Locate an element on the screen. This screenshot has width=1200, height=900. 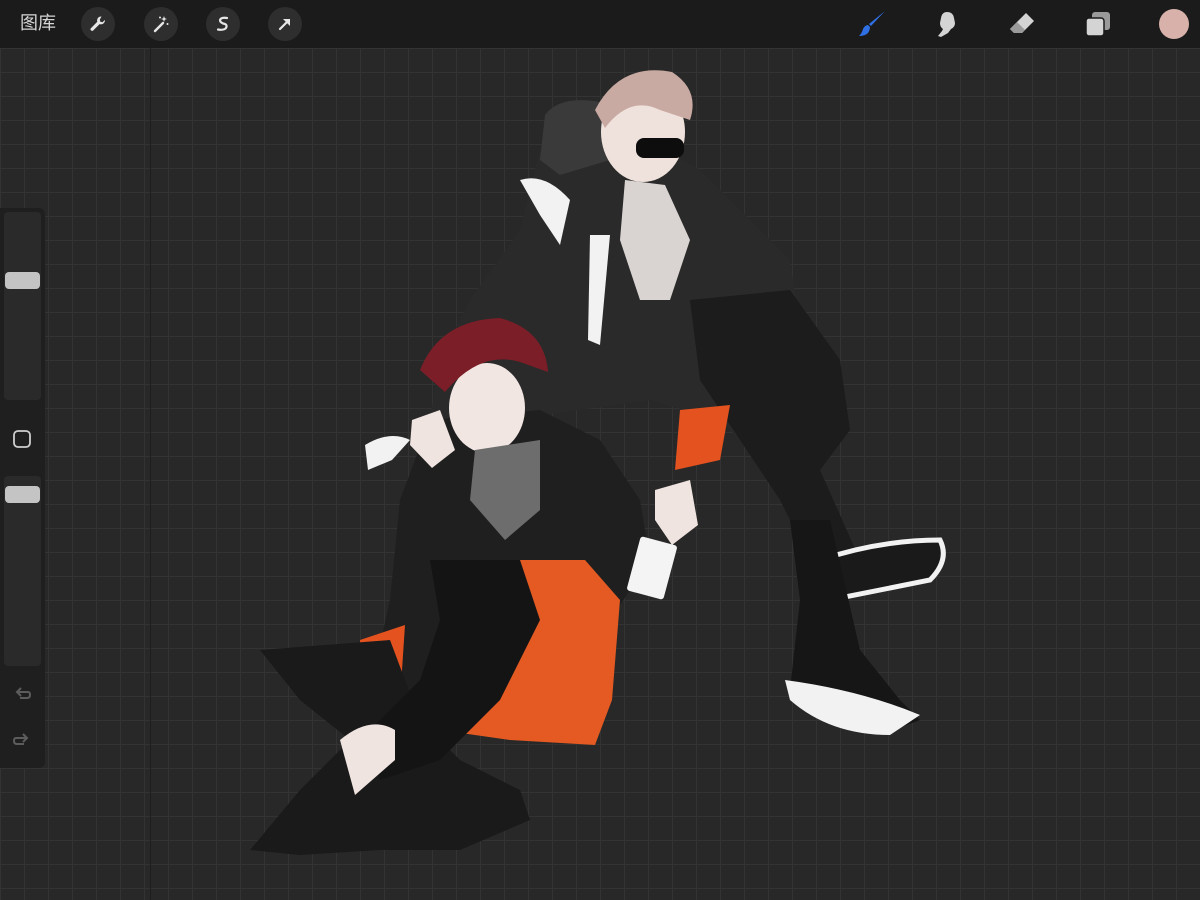
selection-button is located at coordinates (223, 24).